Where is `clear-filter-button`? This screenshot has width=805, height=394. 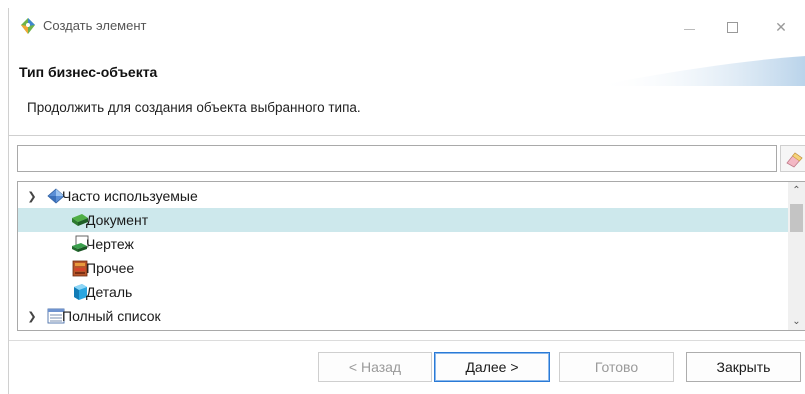 clear-filter-button is located at coordinates (792, 158).